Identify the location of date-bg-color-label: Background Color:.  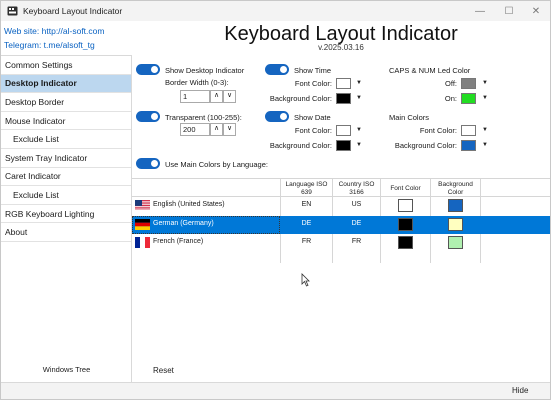
(300, 145).